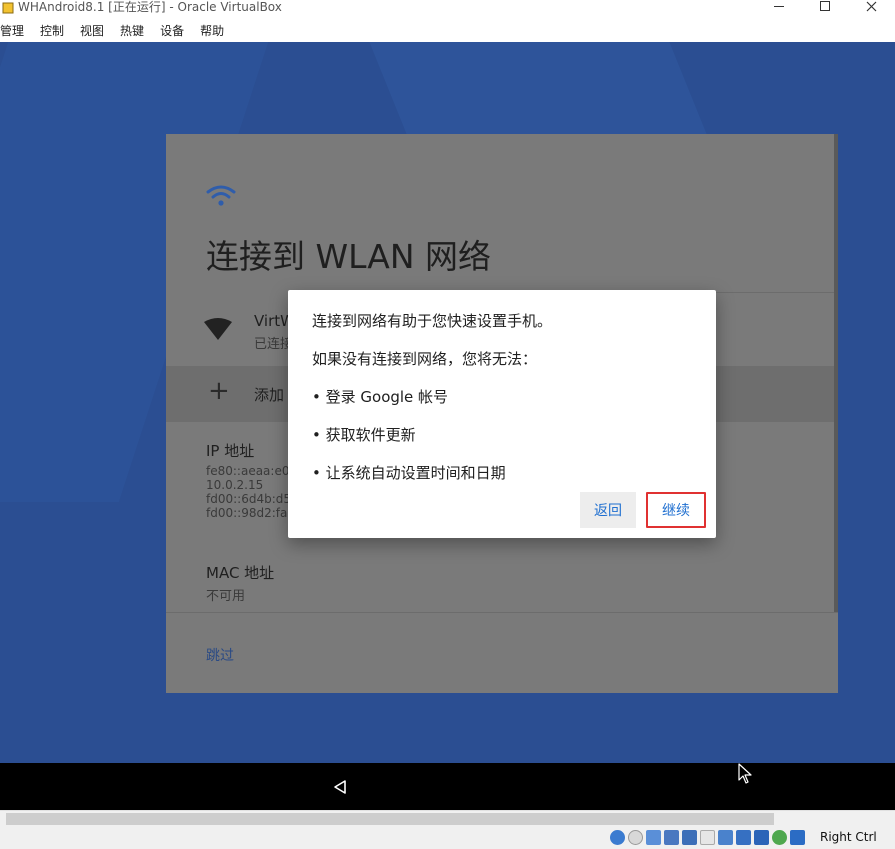 This screenshot has width=895, height=849. What do you see at coordinates (387, 397) in the screenshot?
I see `dialog-bullet-text: 登录 Google 帐号` at bounding box center [387, 397].